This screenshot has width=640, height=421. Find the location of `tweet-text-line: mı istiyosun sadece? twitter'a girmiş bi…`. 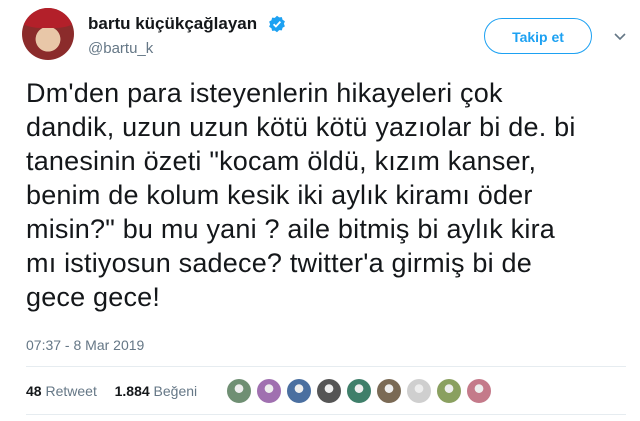

tweet-text-line: mı istiyosun sadece? twitter'a girmiş bi… is located at coordinates (279, 263).